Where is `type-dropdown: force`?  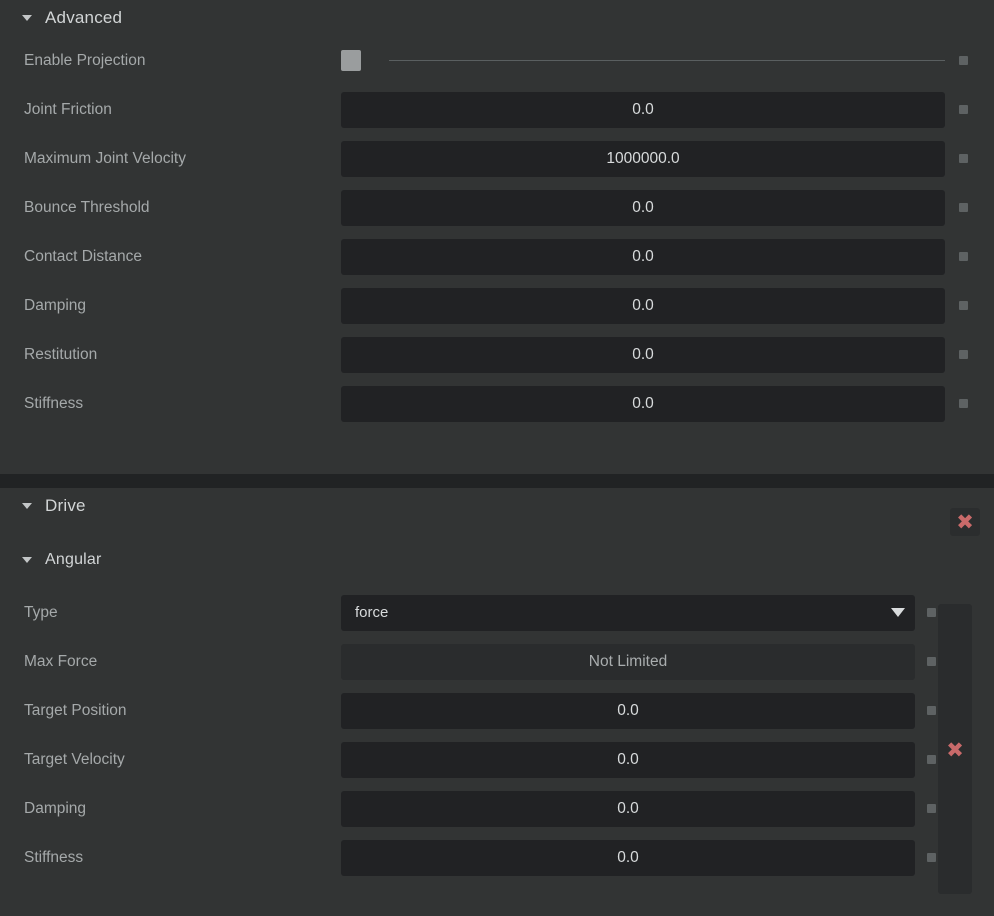
type-dropdown: force is located at coordinates (628, 612).